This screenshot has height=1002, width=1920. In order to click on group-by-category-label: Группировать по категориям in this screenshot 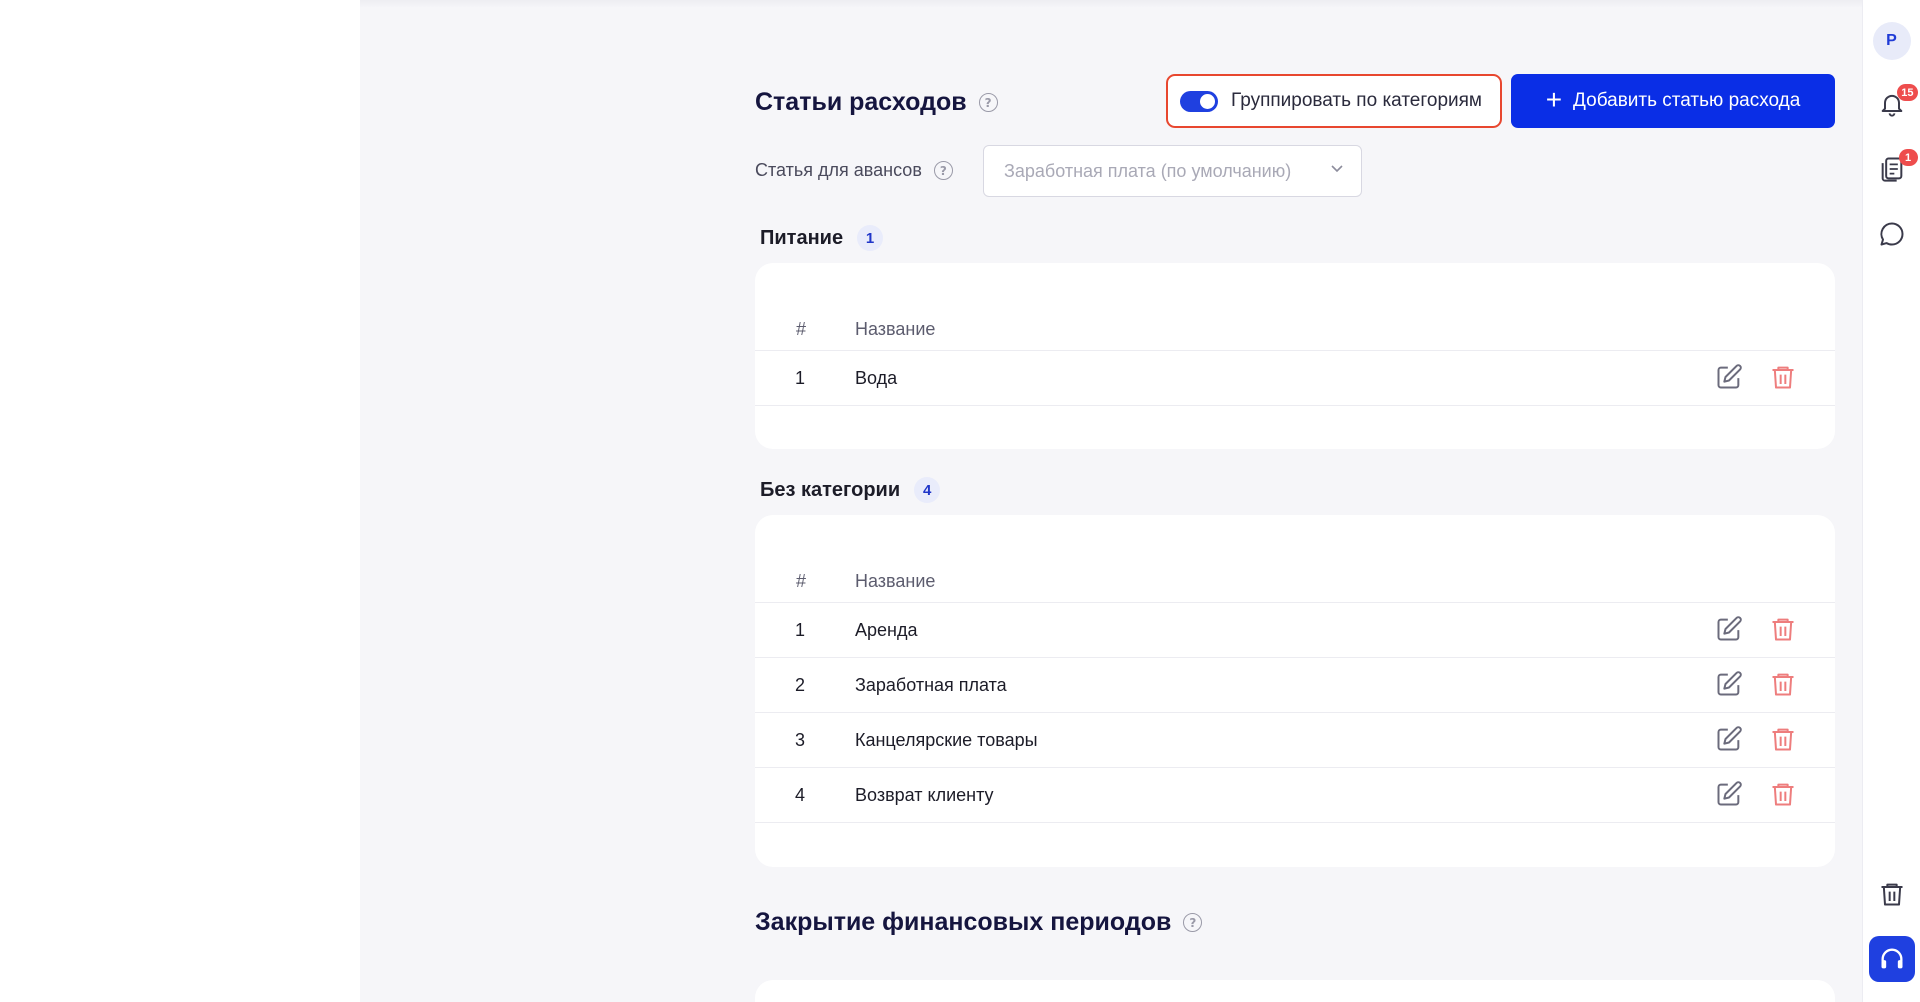, I will do `click(1356, 100)`.